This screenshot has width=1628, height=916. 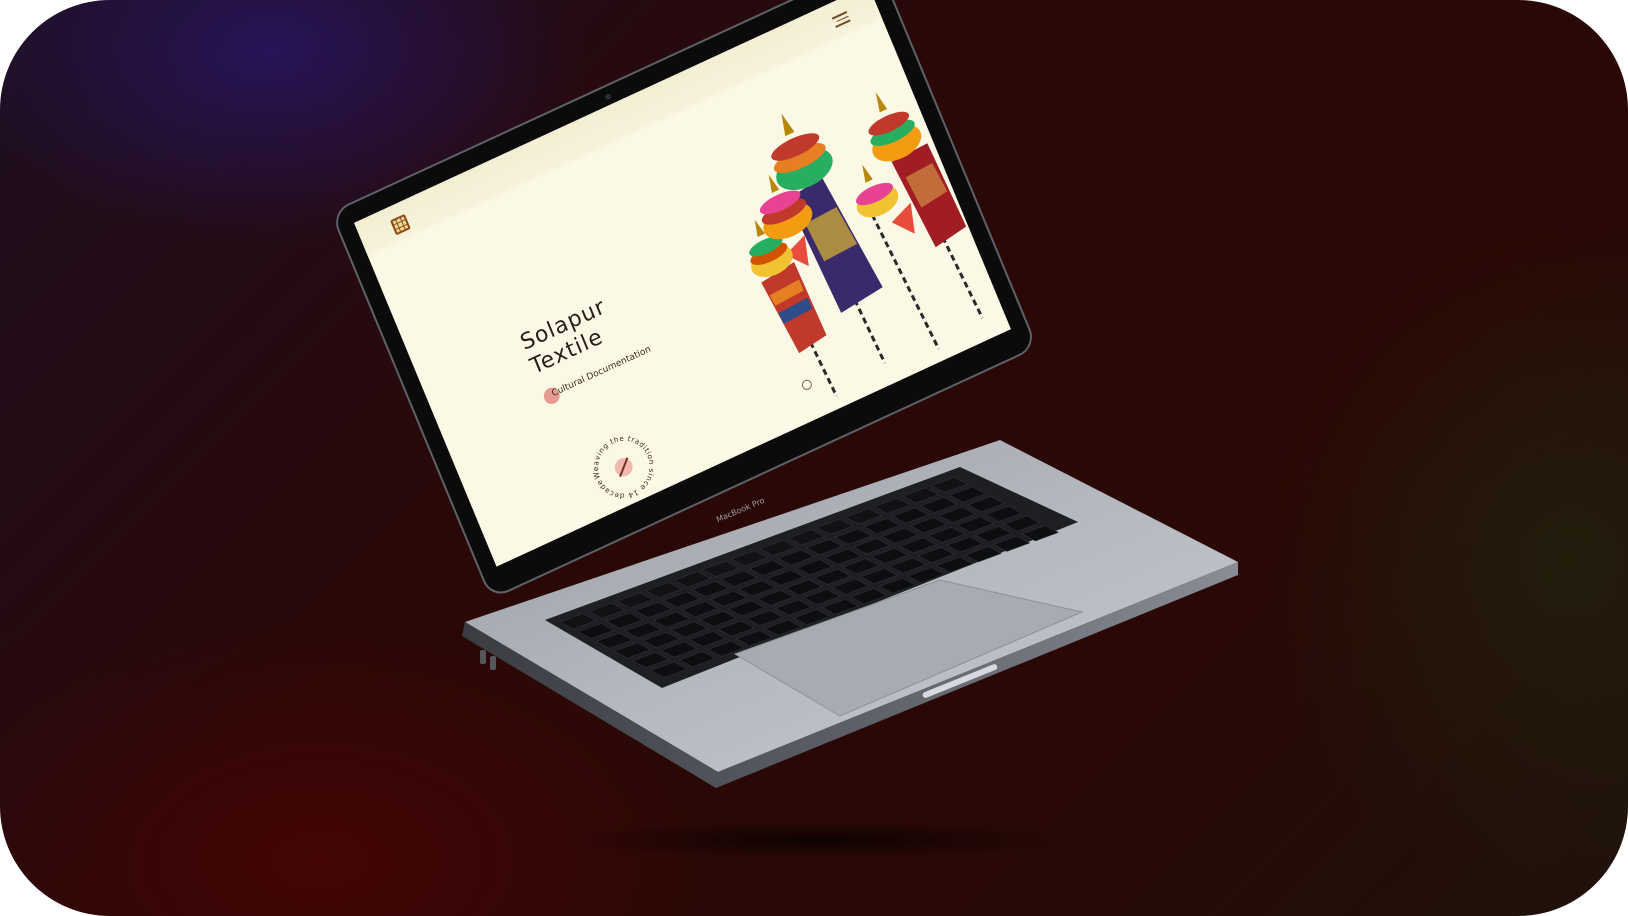 I want to click on hero-subtitle-row: Cultural Documentation, so click(x=596, y=376).